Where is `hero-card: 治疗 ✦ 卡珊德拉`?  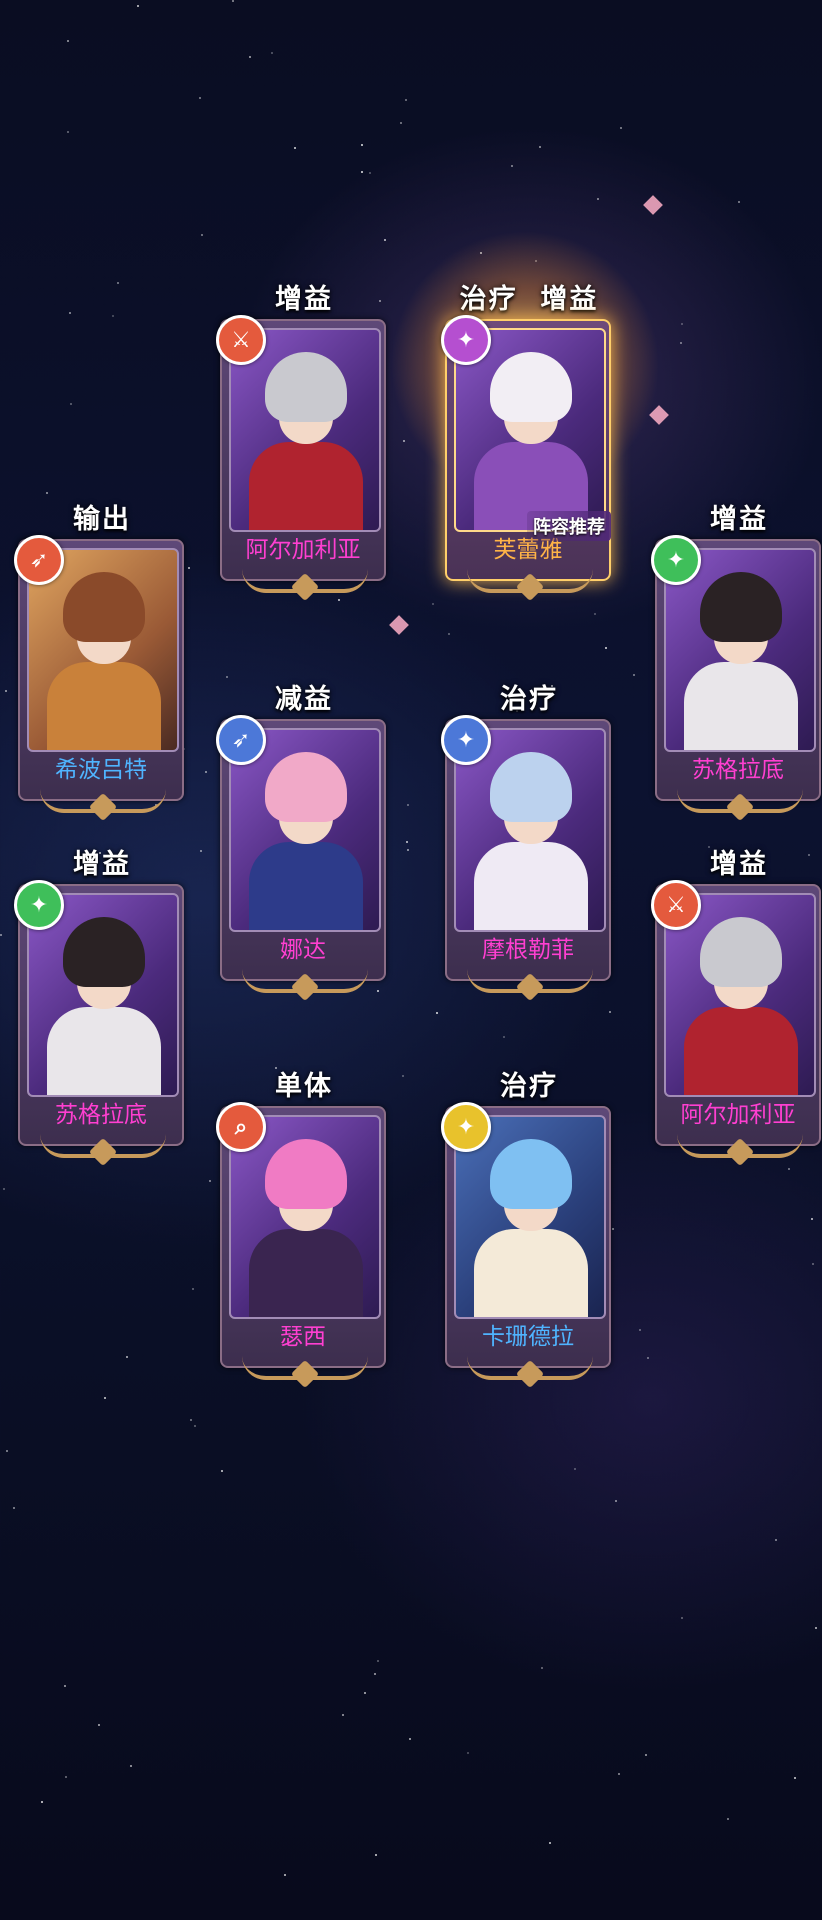
hero-card: 治疗 ✦ 卡珊德拉 is located at coordinates (527, 1225).